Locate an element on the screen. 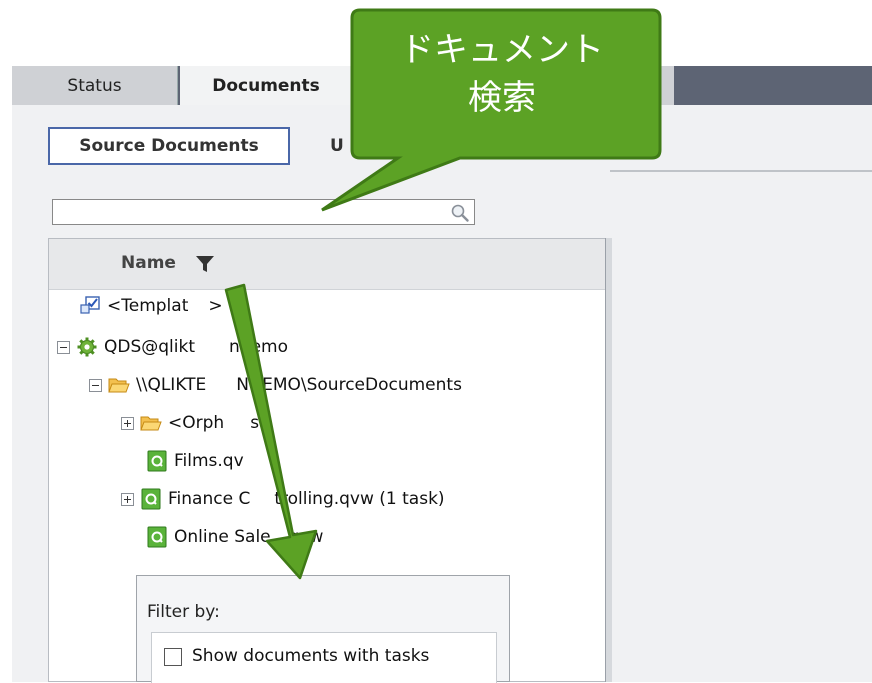 This screenshot has height=683, width=872. tree-item-label: \\QLIKTE NDEMO\SourceDocuments is located at coordinates (299, 385).